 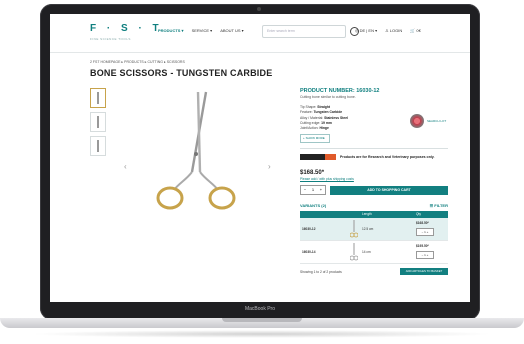 What do you see at coordinates (313, 206) in the screenshot?
I see `variants-title: VARIANTS (2)` at bounding box center [313, 206].